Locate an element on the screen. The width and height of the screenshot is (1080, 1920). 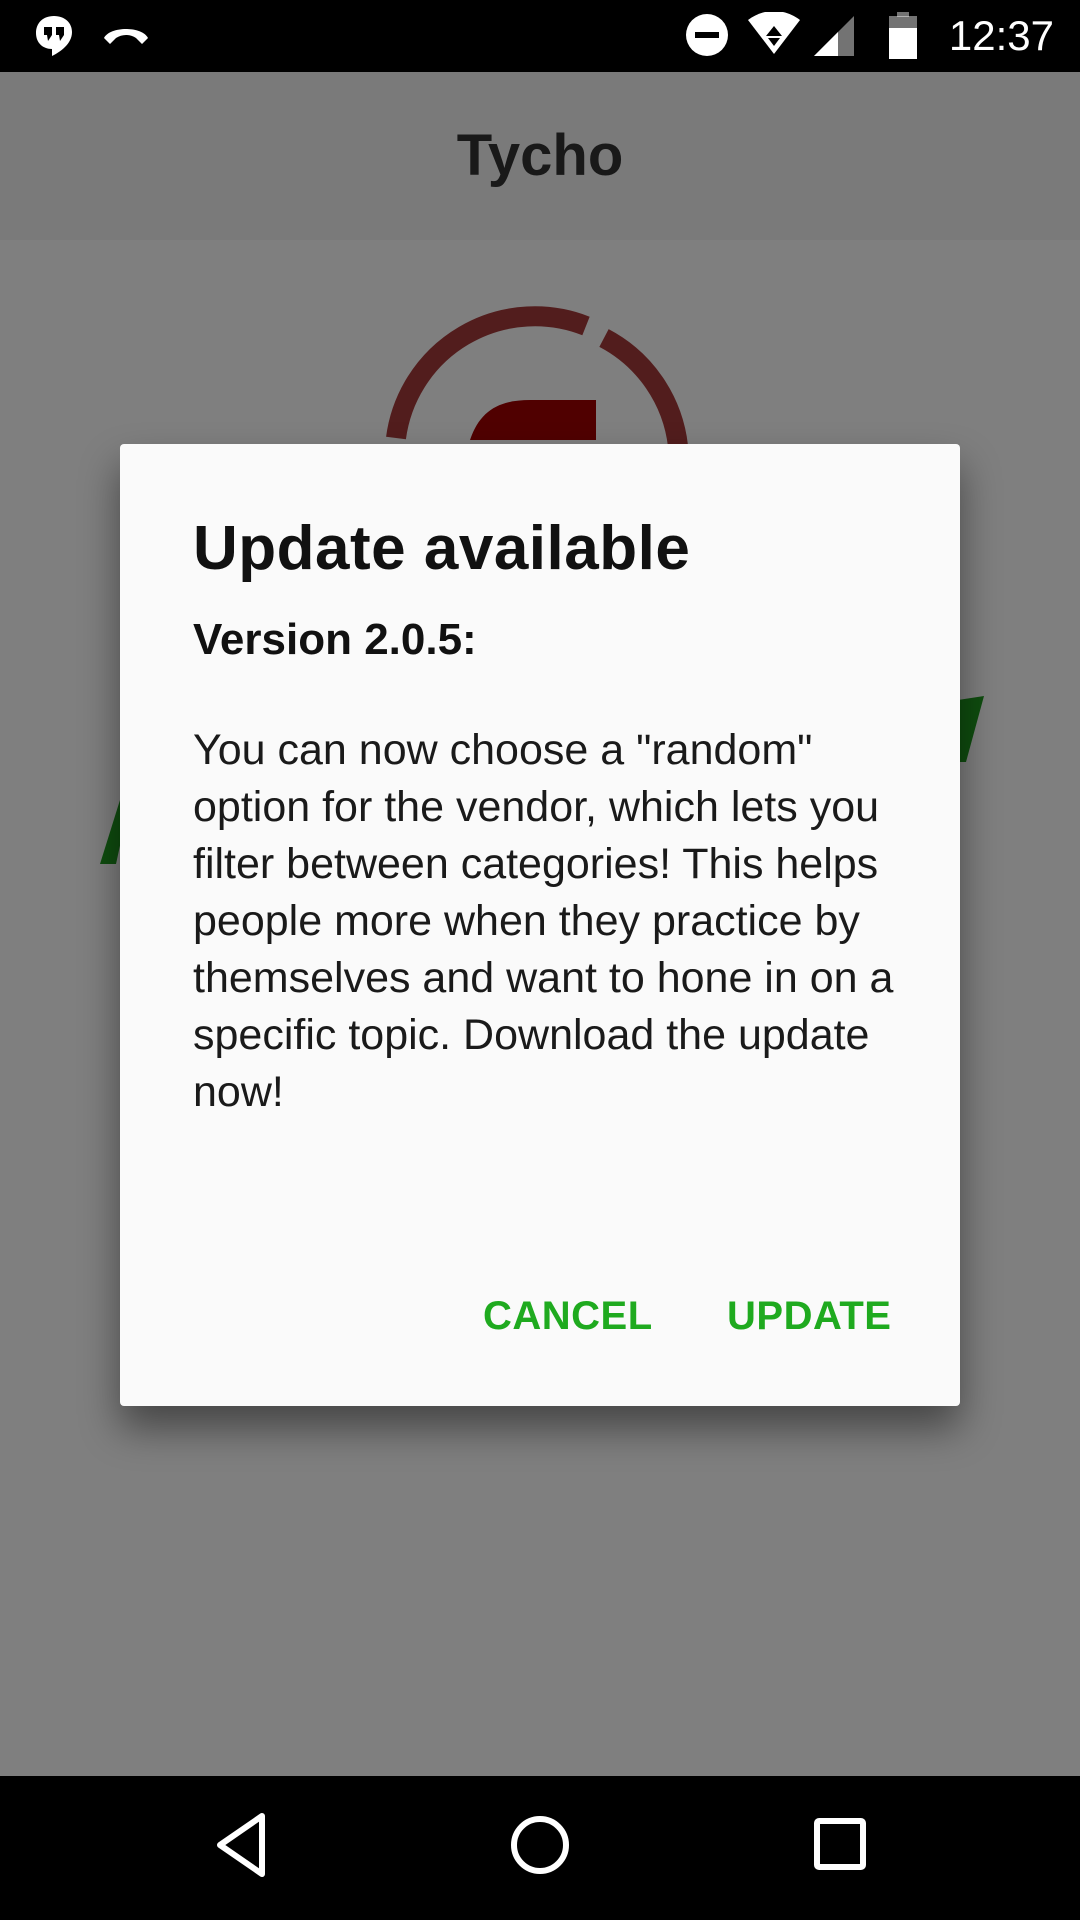
do-not-disturb-icon is located at coordinates (707, 37).